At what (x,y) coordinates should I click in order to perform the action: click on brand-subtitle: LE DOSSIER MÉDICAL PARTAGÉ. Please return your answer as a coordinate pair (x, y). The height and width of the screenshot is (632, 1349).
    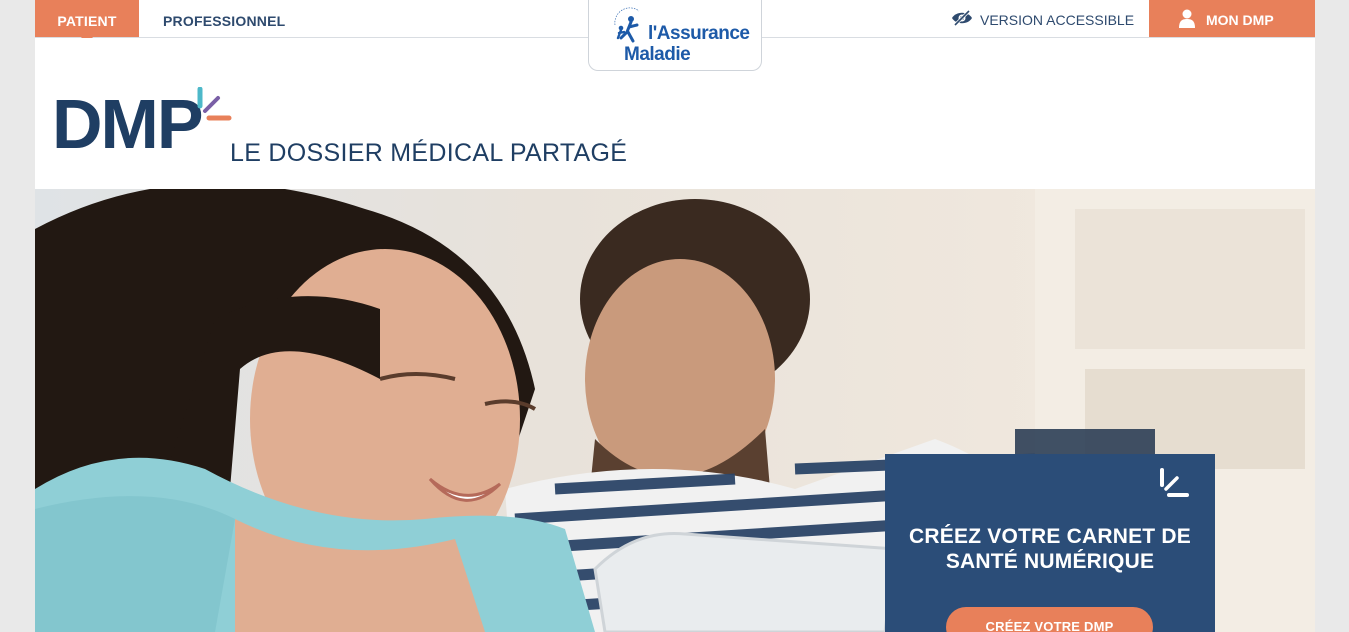
    Looking at the image, I should click on (429, 153).